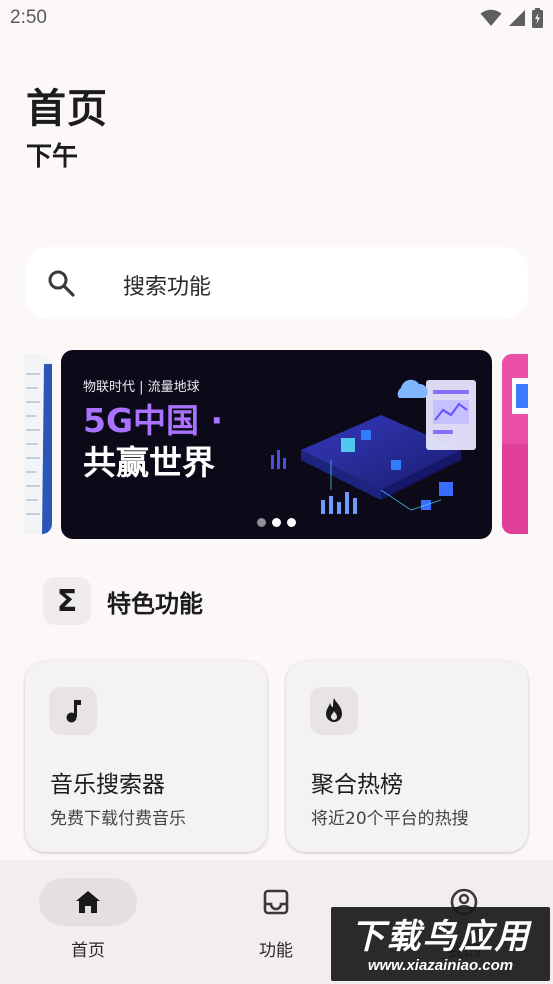 Image resolution: width=553 pixels, height=984 pixels. Describe the element at coordinates (67, 109) in the screenshot. I see `page-title: 首页` at that location.